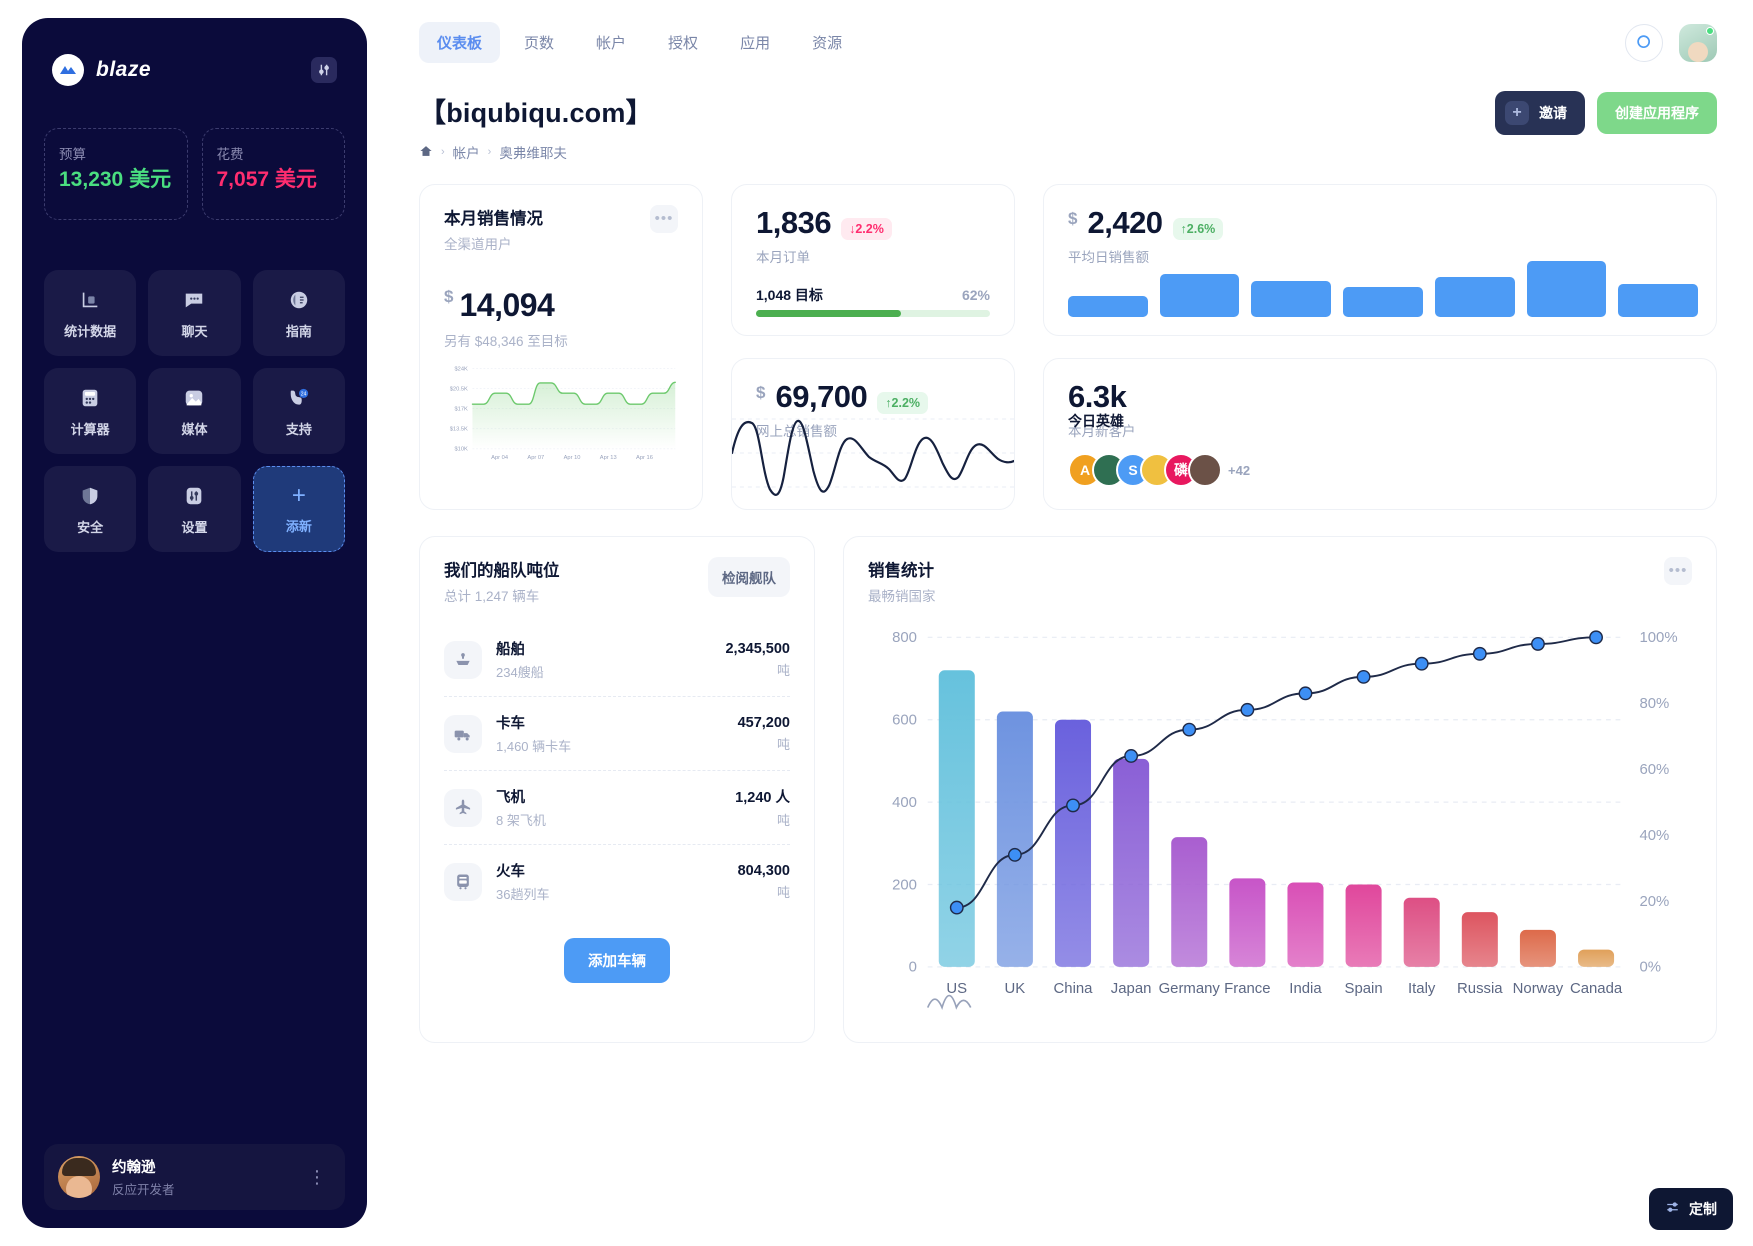 Image resolution: width=1753 pixels, height=1246 pixels. I want to click on sales-stats-subtitle: 最畅销国家, so click(902, 596).